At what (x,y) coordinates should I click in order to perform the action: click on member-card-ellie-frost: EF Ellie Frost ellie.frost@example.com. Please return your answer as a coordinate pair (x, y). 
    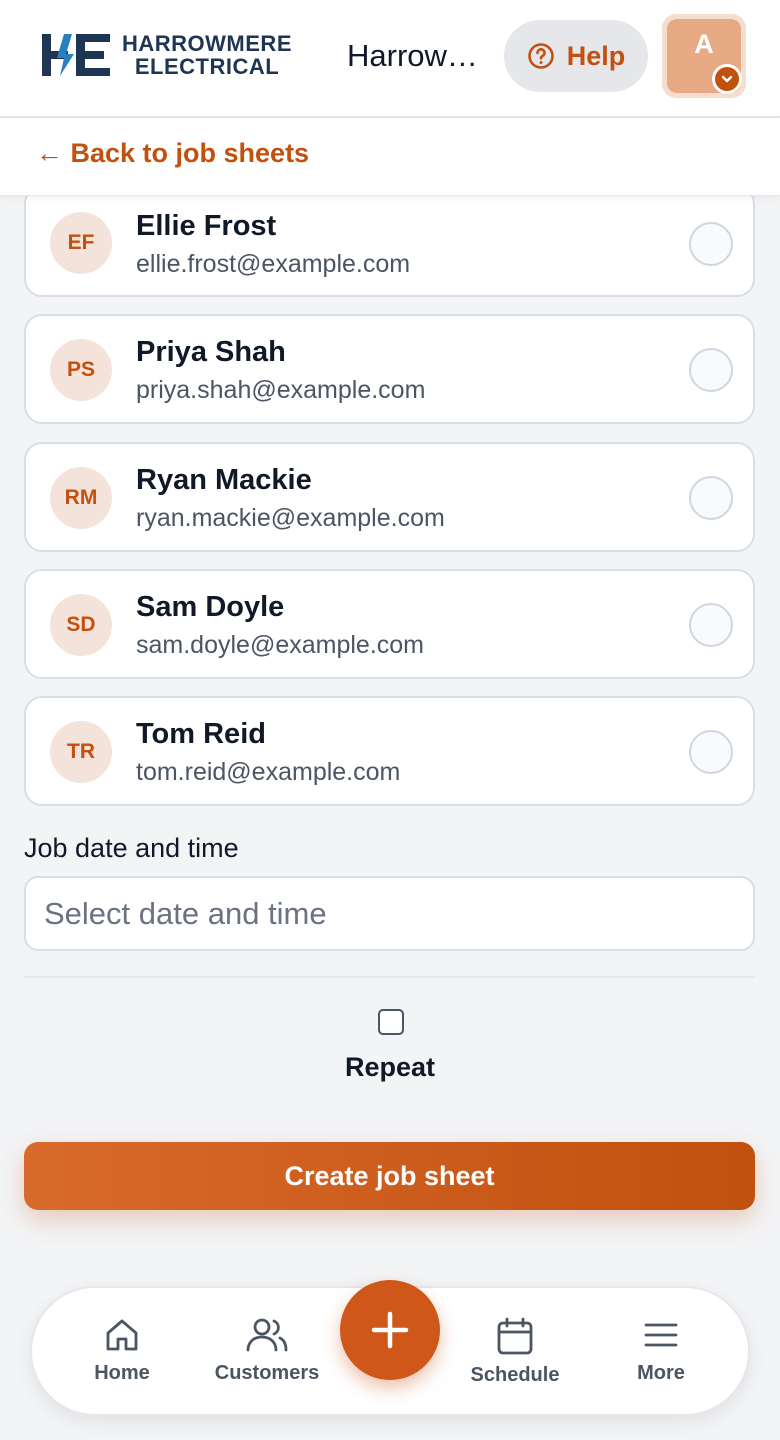
    Looking at the image, I should click on (389, 241).